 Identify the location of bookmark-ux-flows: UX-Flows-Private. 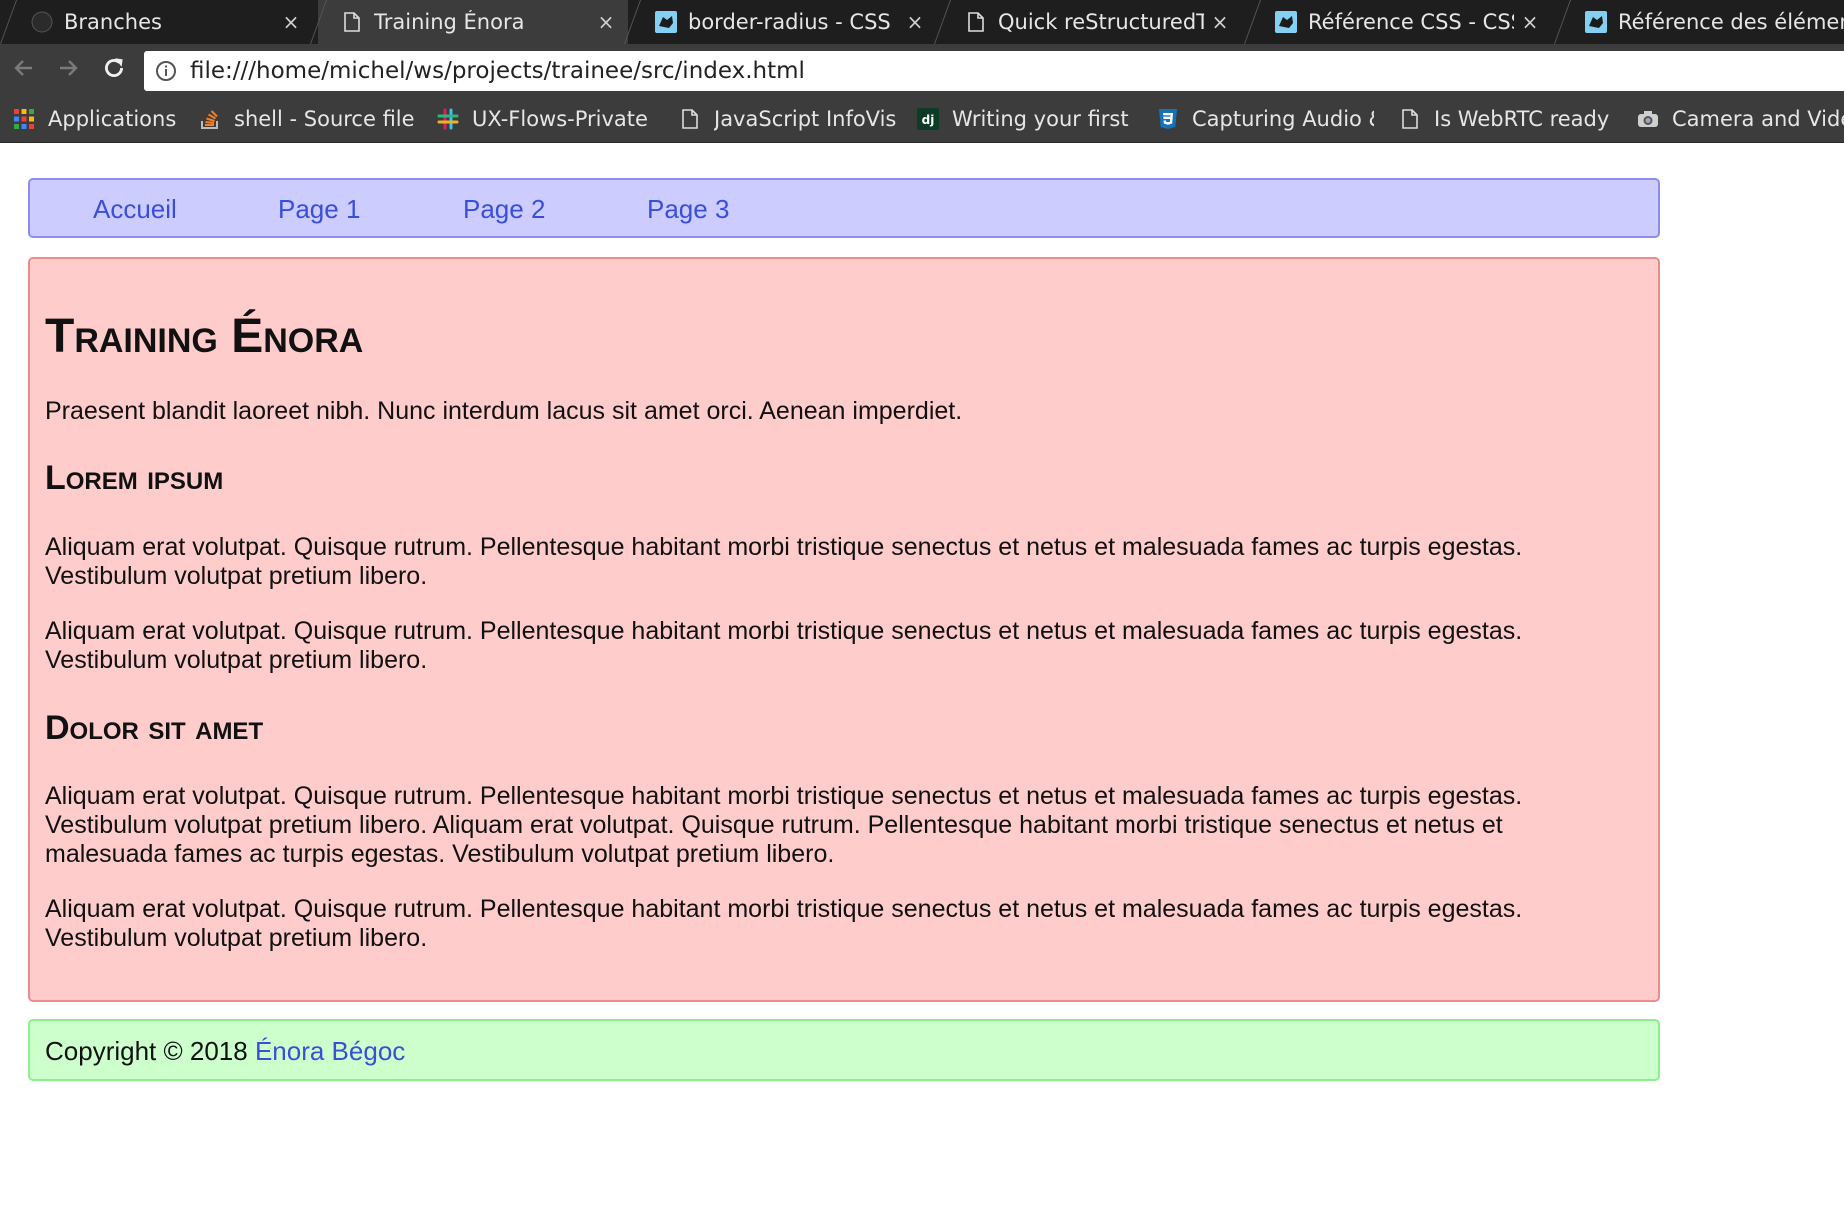
(544, 119).